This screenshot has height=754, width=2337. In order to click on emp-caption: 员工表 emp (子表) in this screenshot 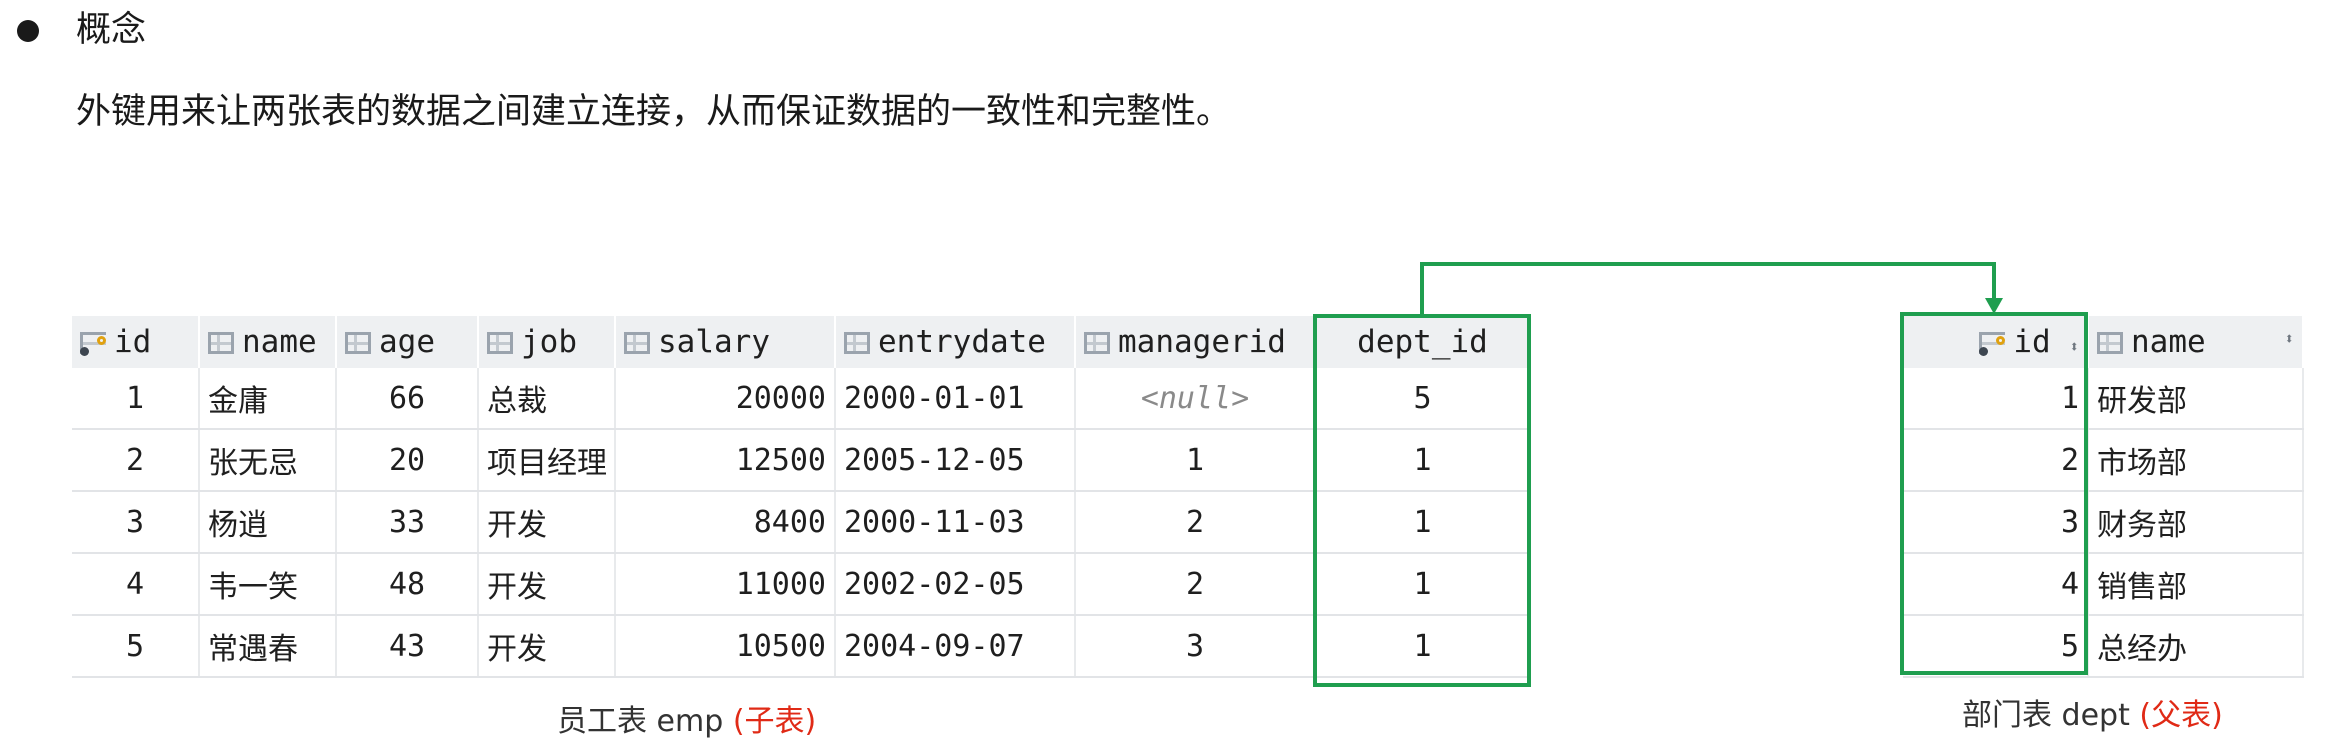, I will do `click(687, 721)`.